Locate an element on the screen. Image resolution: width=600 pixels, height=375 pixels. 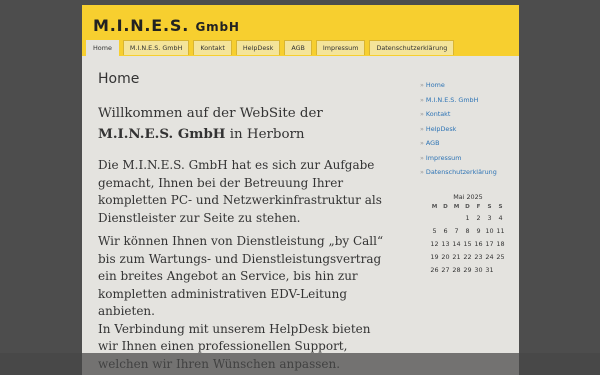
site-title-name: M.I.N.E.S. is located at coordinates (144, 25).